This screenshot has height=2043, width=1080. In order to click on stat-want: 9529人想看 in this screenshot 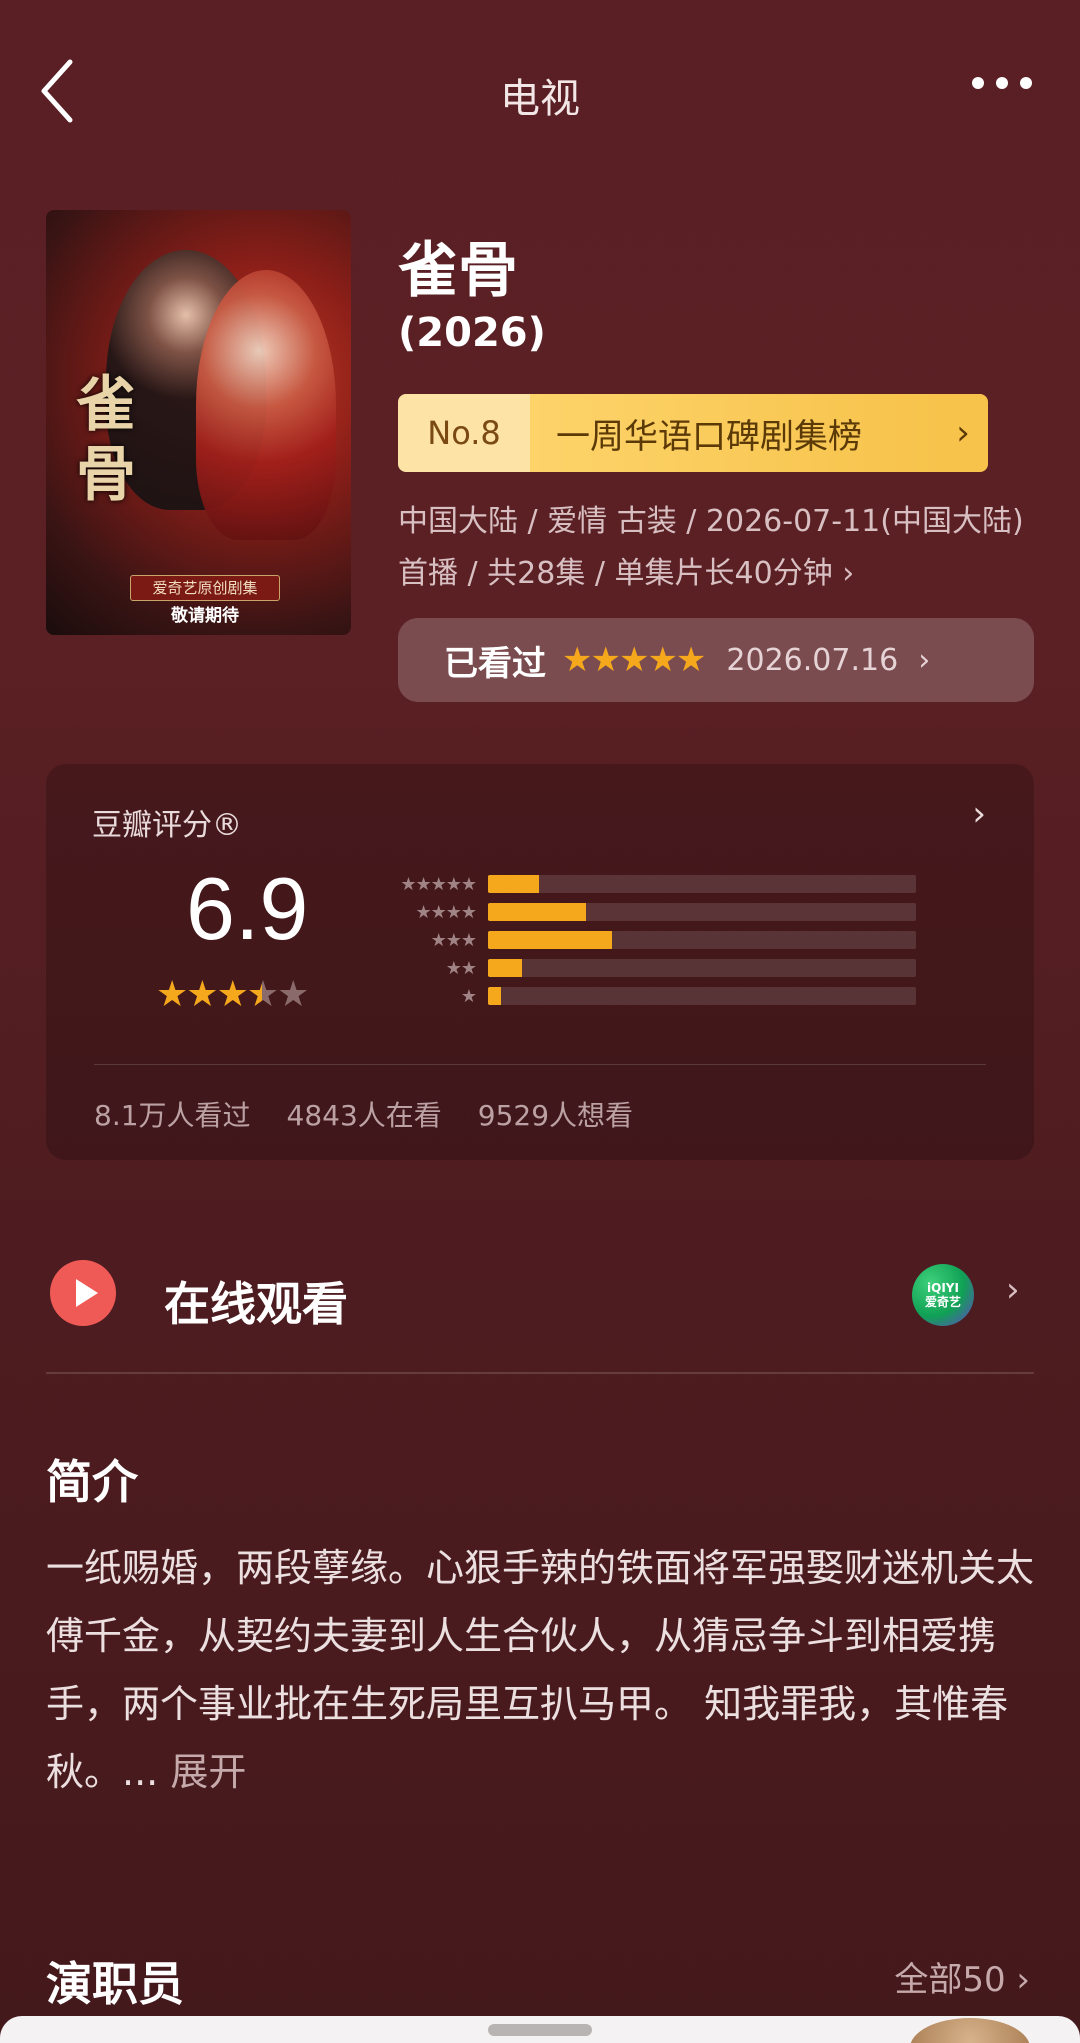, I will do `click(555, 1115)`.